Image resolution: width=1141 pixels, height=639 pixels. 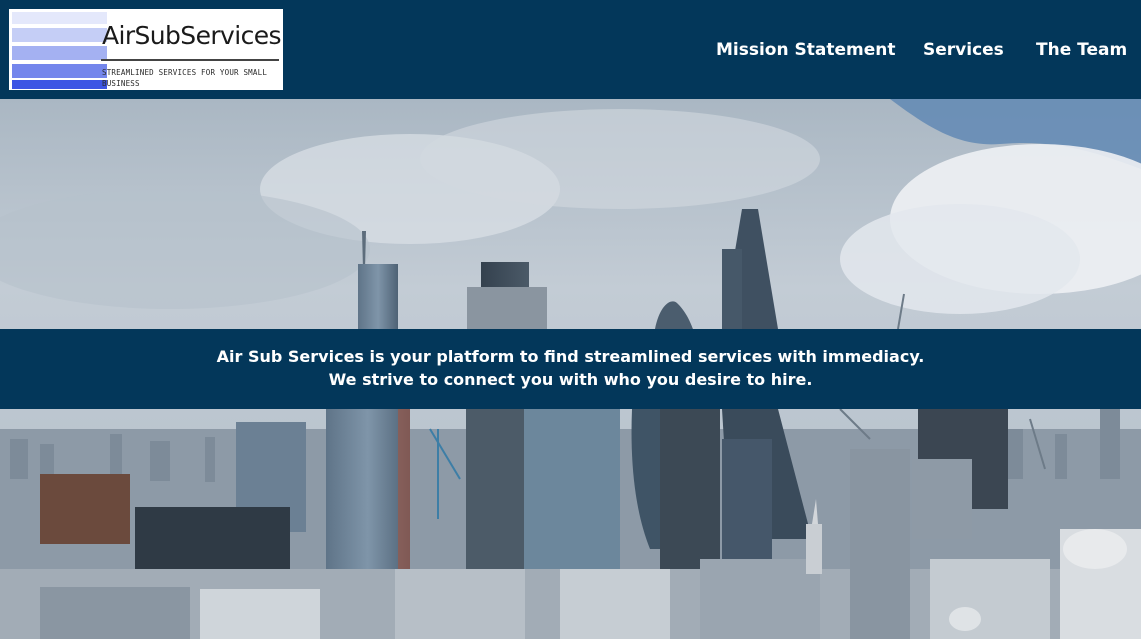 I want to click on logo-divider, so click(x=190, y=60).